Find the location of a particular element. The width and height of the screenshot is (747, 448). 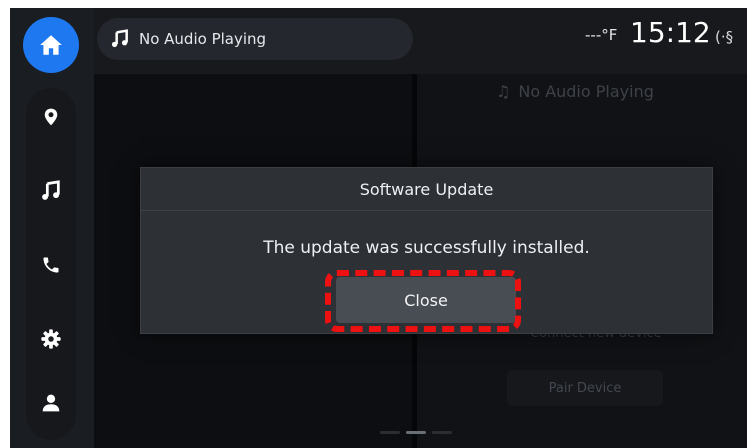

background-now-playing: ♫ No Audio Playing is located at coordinates (575, 91).